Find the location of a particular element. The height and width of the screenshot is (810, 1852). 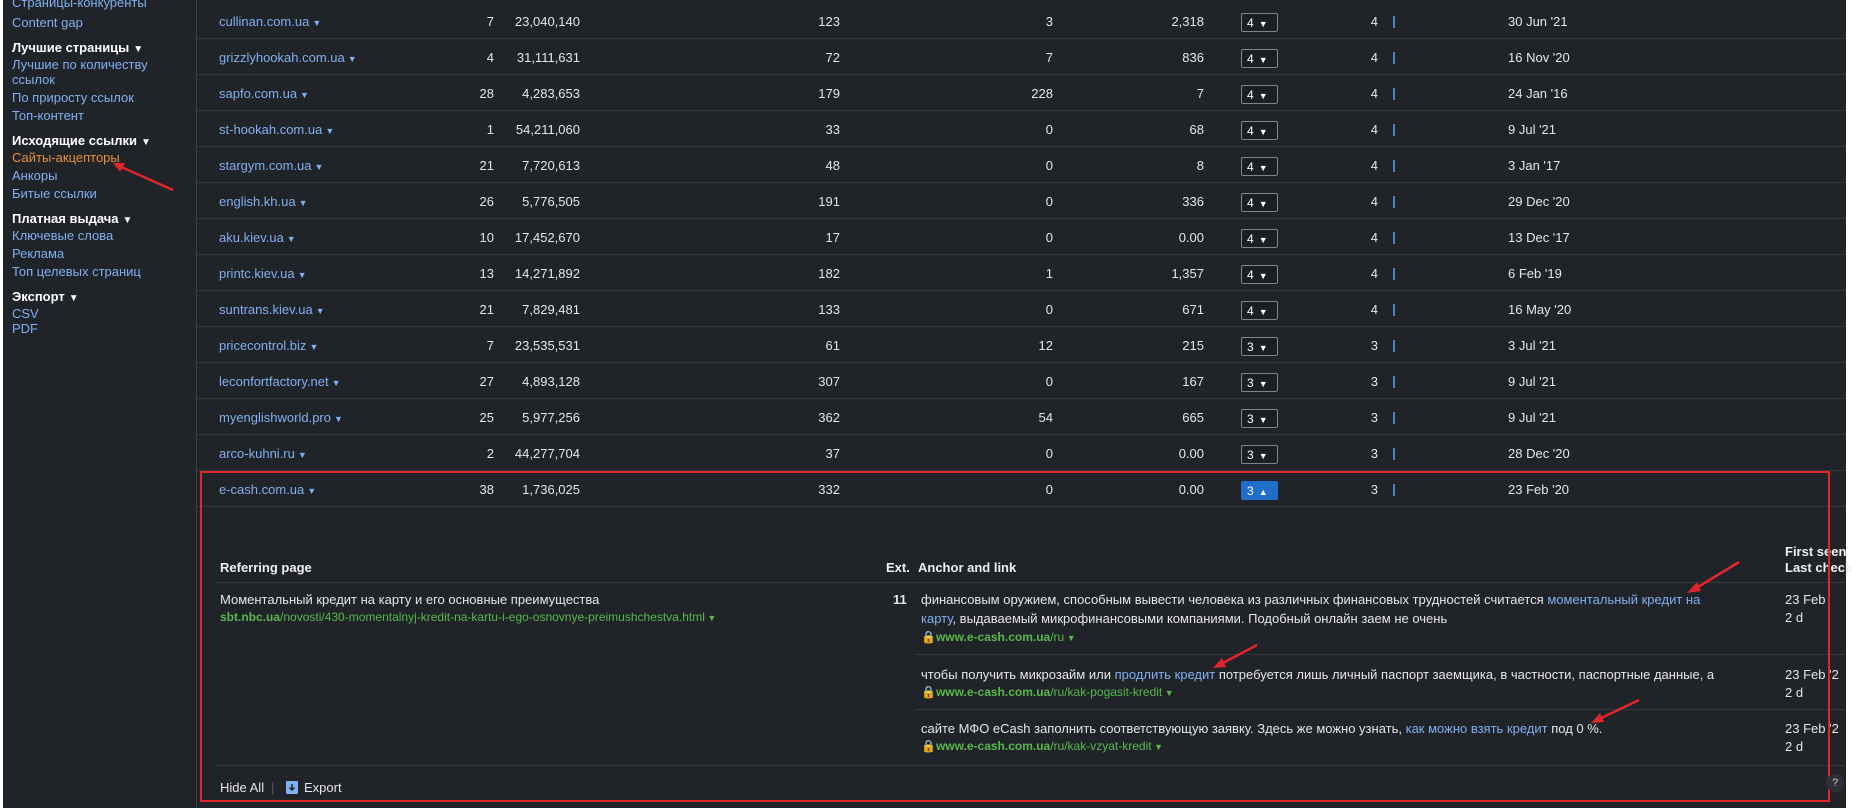

cell-value: 0.00 is located at coordinates (1191, 453).